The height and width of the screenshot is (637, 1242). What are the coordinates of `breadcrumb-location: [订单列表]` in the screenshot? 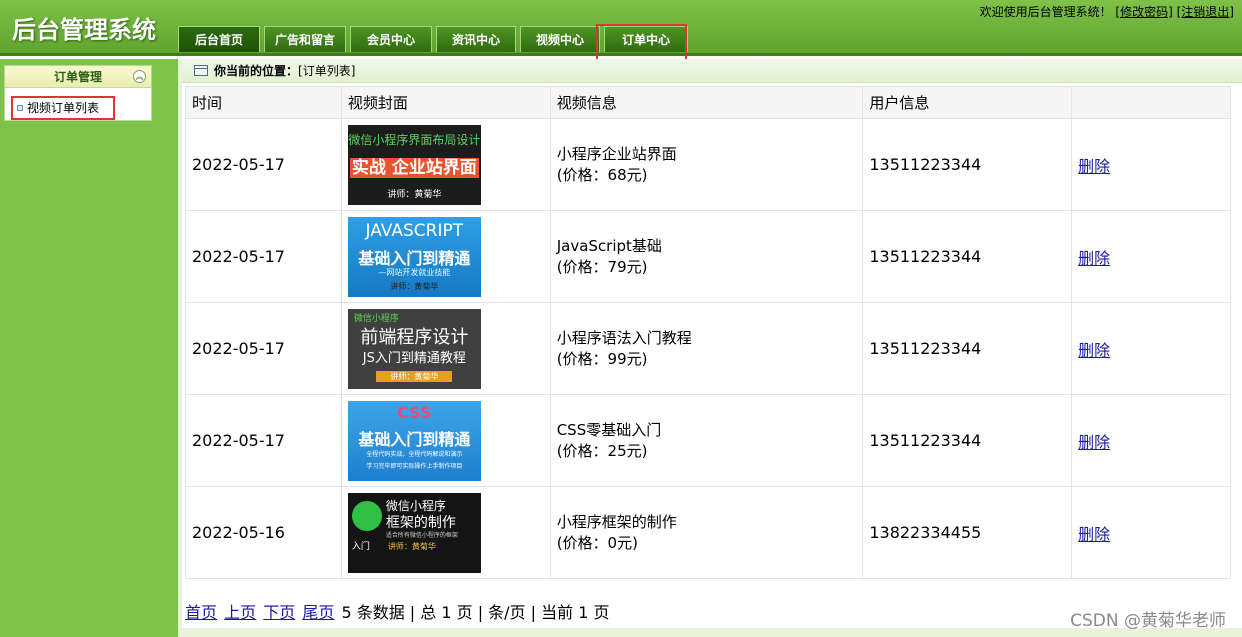 It's located at (327, 71).